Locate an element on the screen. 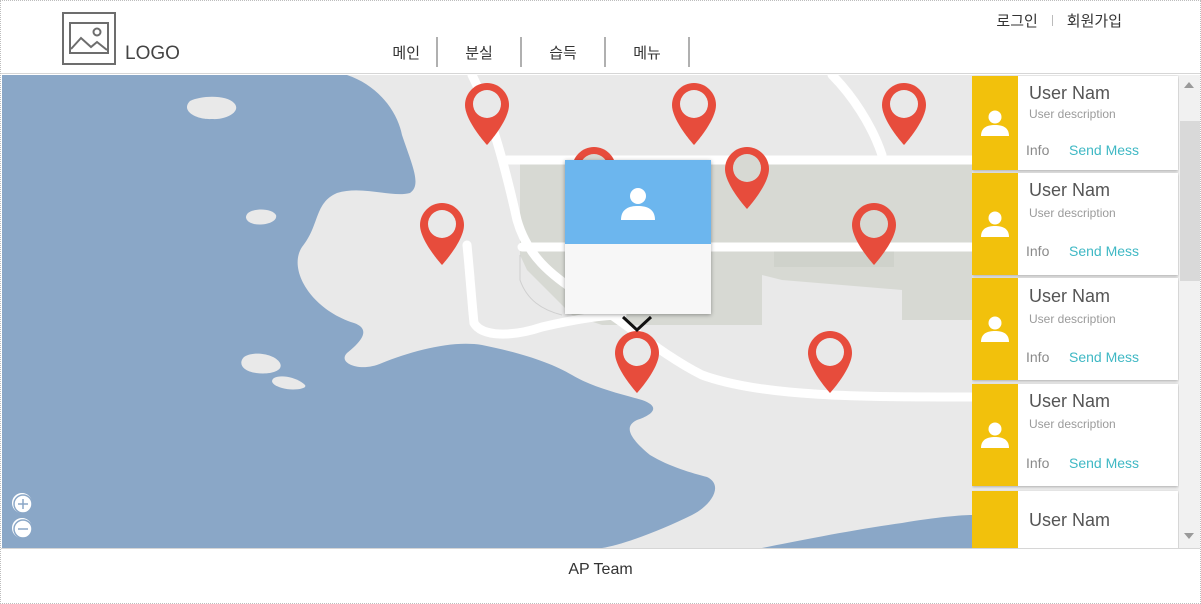 This screenshot has height=604, width=1201. scroll-down-icon is located at coordinates (1189, 536).